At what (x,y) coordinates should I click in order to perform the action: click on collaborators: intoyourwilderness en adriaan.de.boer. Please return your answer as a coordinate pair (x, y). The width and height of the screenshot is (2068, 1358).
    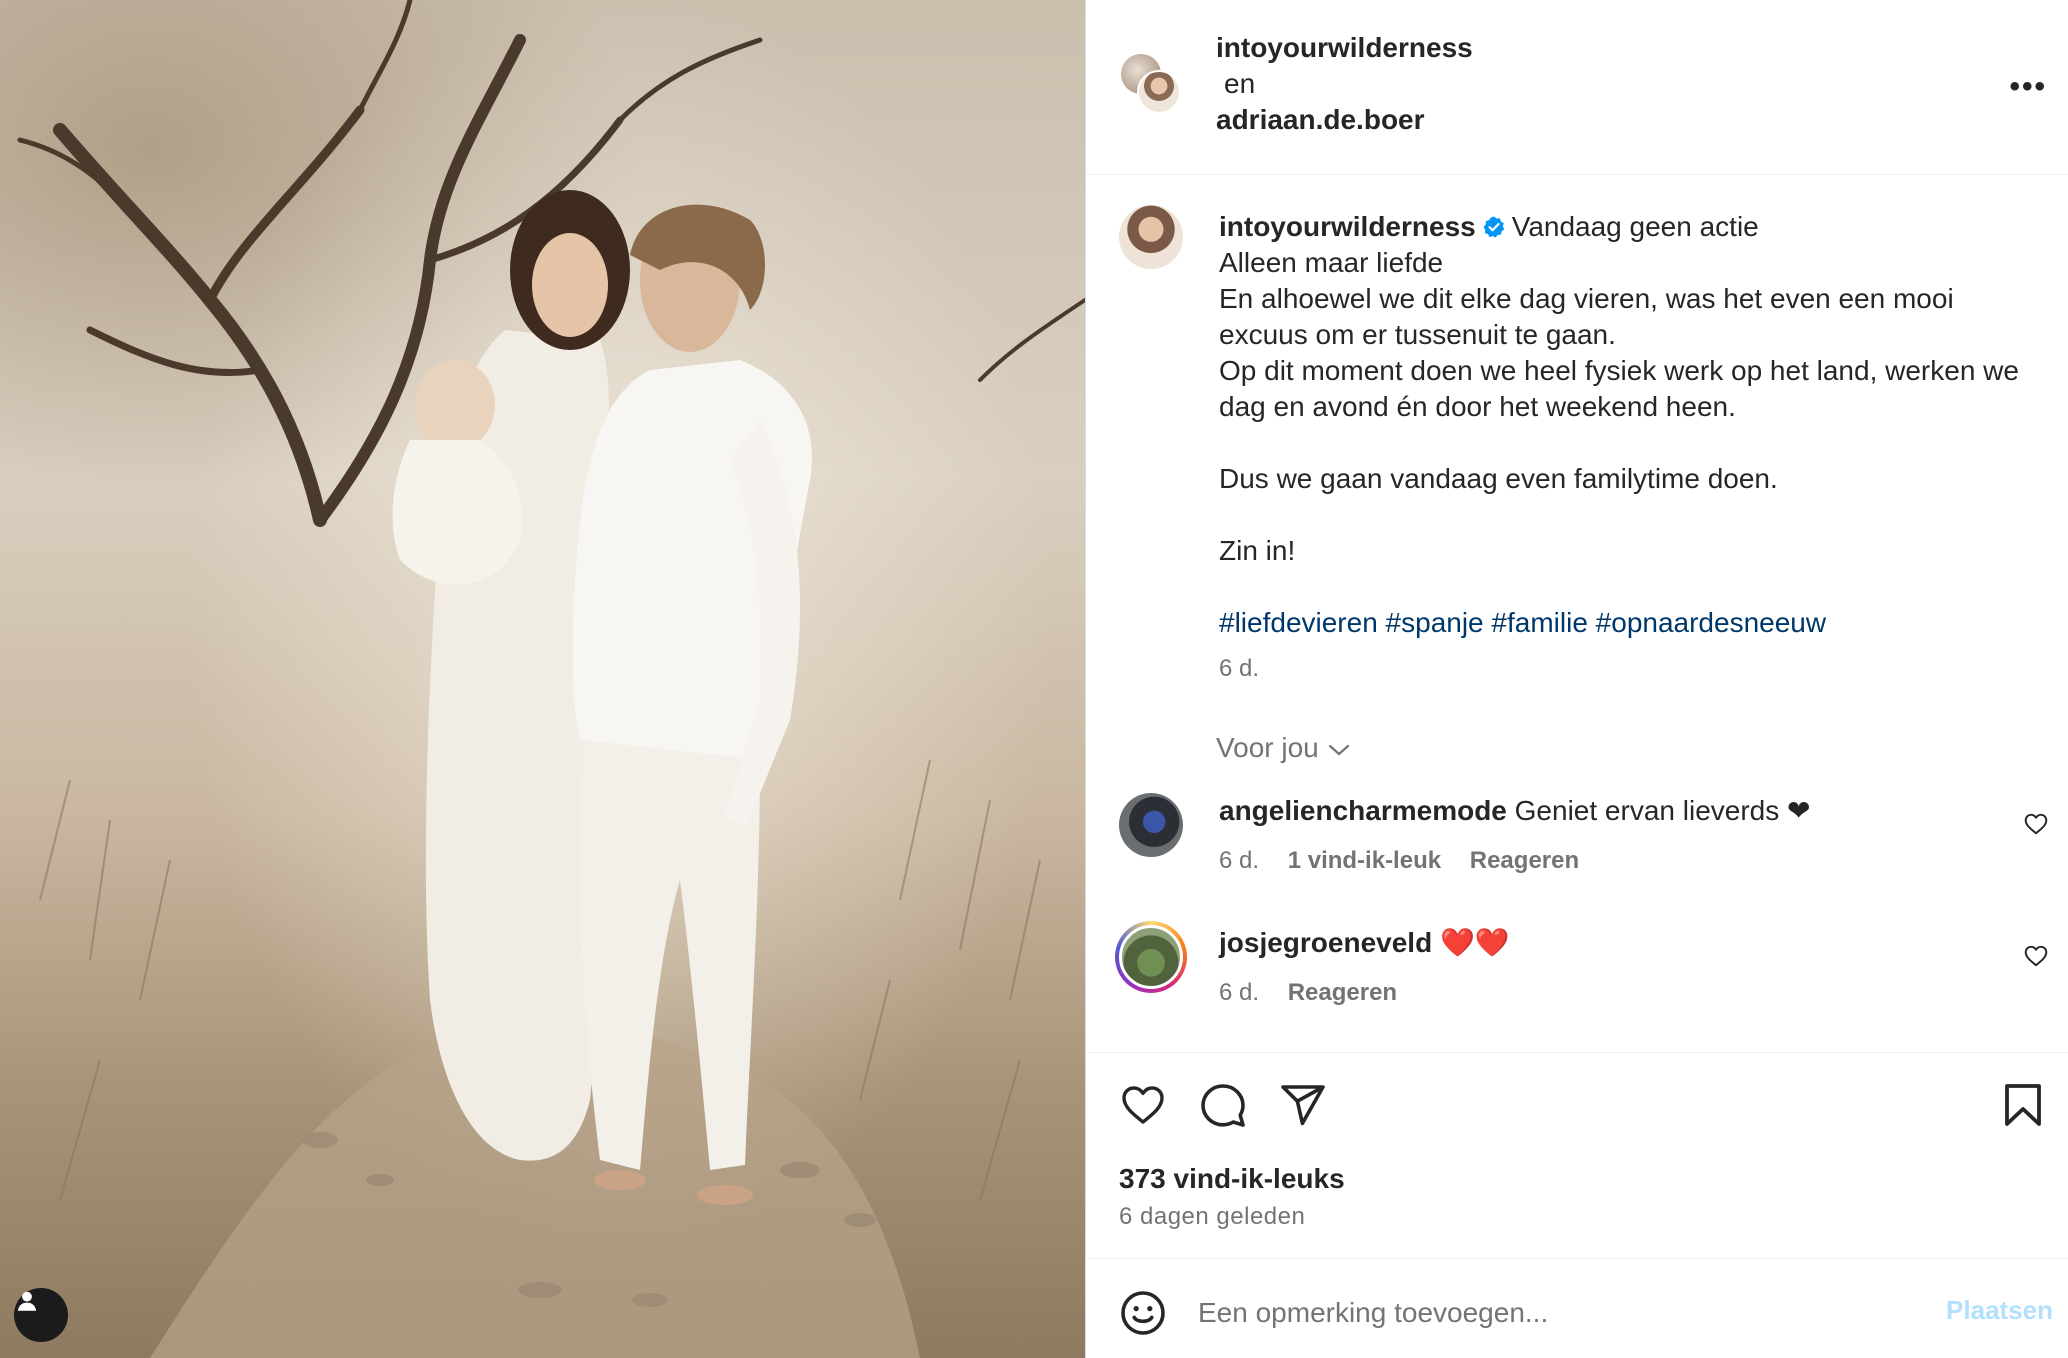
    Looking at the image, I should click on (1344, 84).